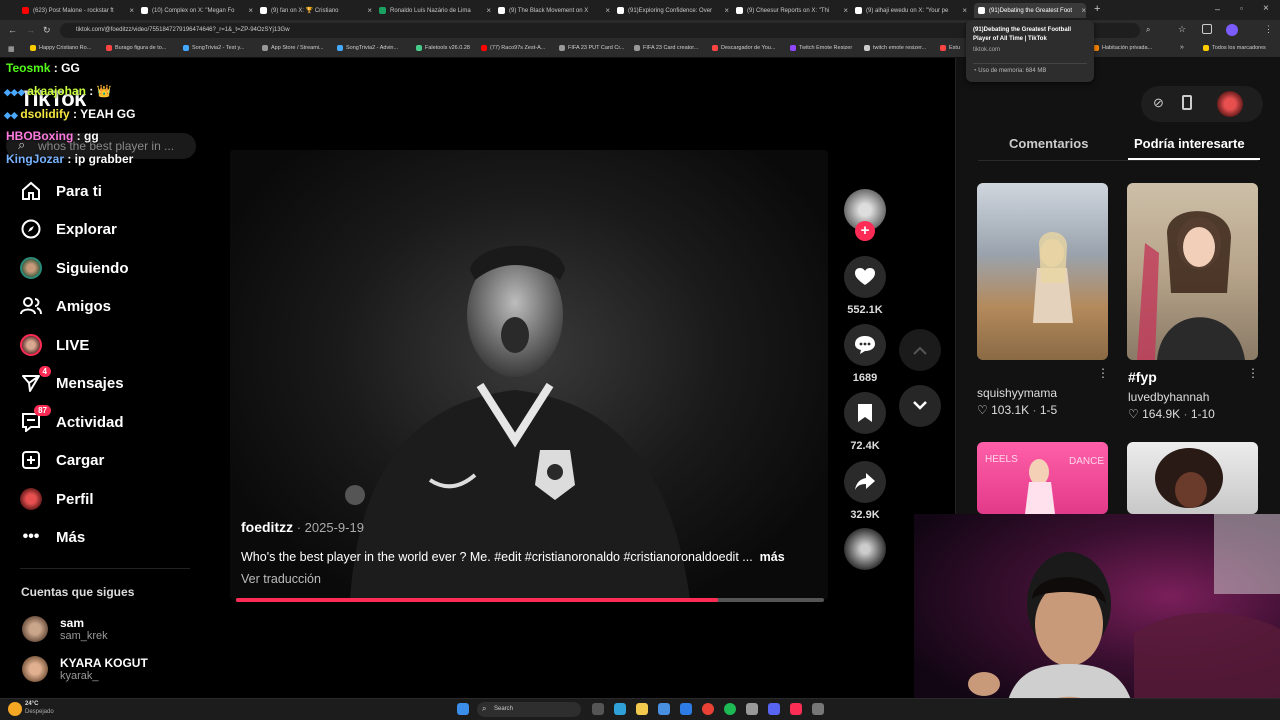 This screenshot has height=720, width=1280. I want to click on tab-comentarios: Comentarios, so click(1048, 143).